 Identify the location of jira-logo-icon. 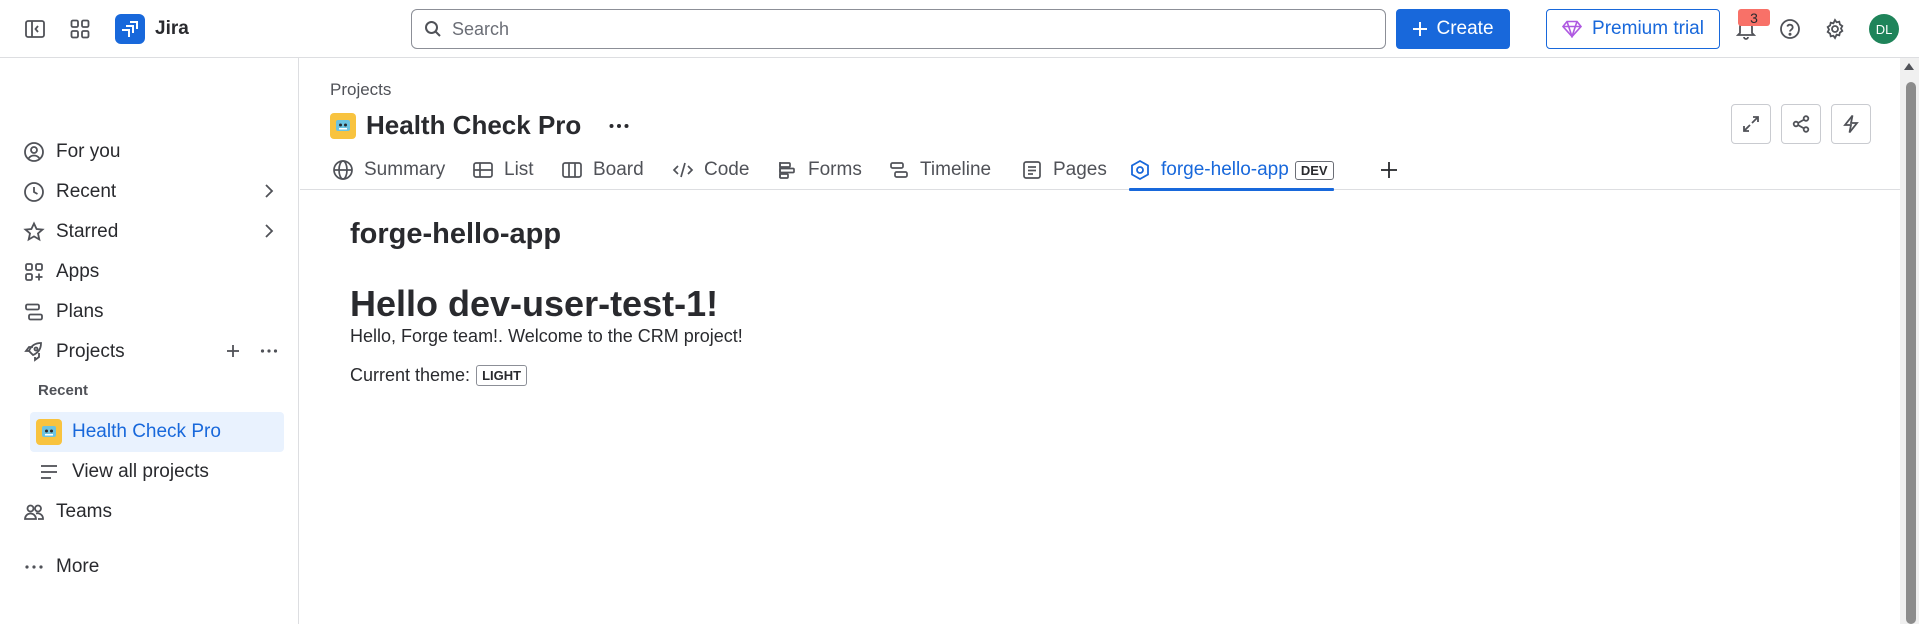
(130, 29).